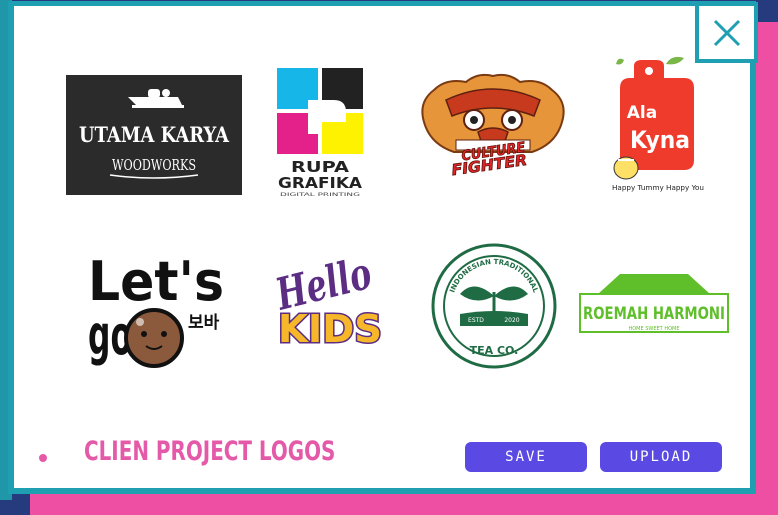 The image size is (778, 515). Describe the element at coordinates (658, 188) in the screenshot. I see `logo-ala-kyna-tagline: Happy Tummy Happy You` at that location.